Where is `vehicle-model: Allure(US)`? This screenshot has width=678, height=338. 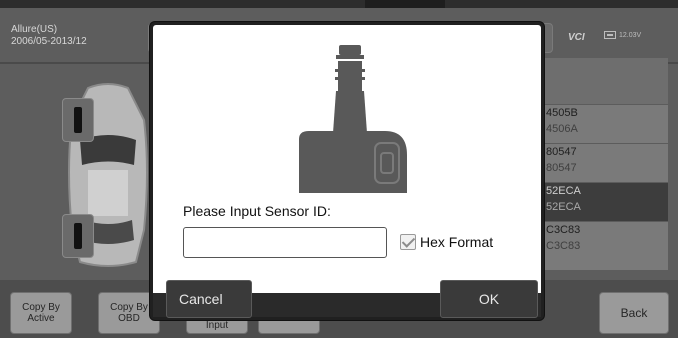 vehicle-model: Allure(US) is located at coordinates (34, 29).